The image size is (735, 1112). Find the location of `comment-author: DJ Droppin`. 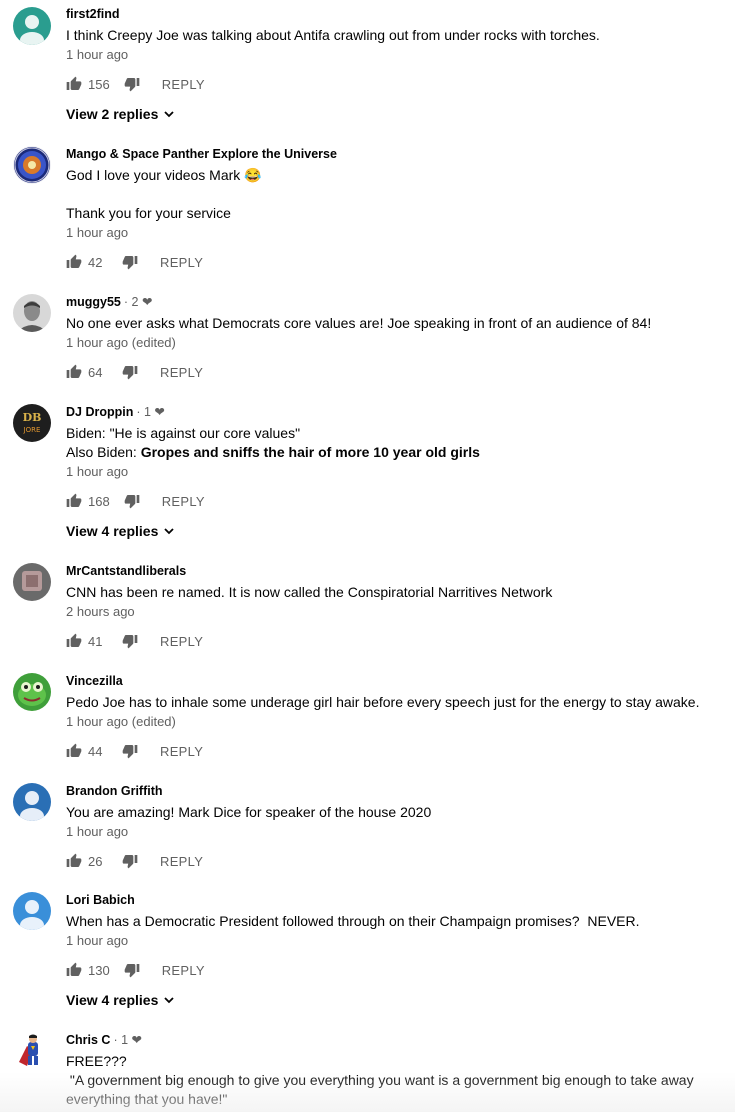

comment-author: DJ Droppin is located at coordinates (99, 412).